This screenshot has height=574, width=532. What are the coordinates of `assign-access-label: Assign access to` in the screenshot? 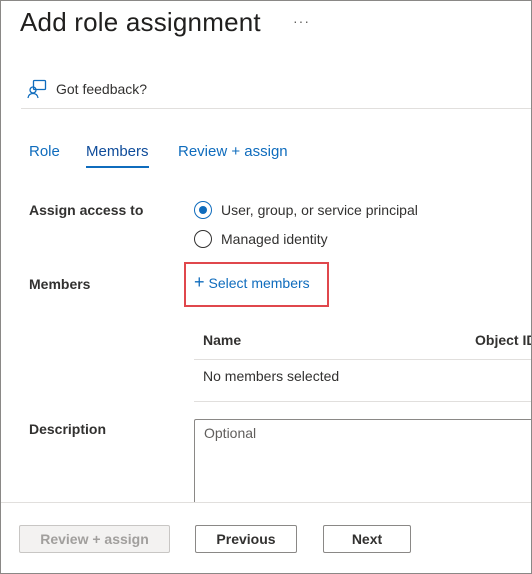 It's located at (86, 210).